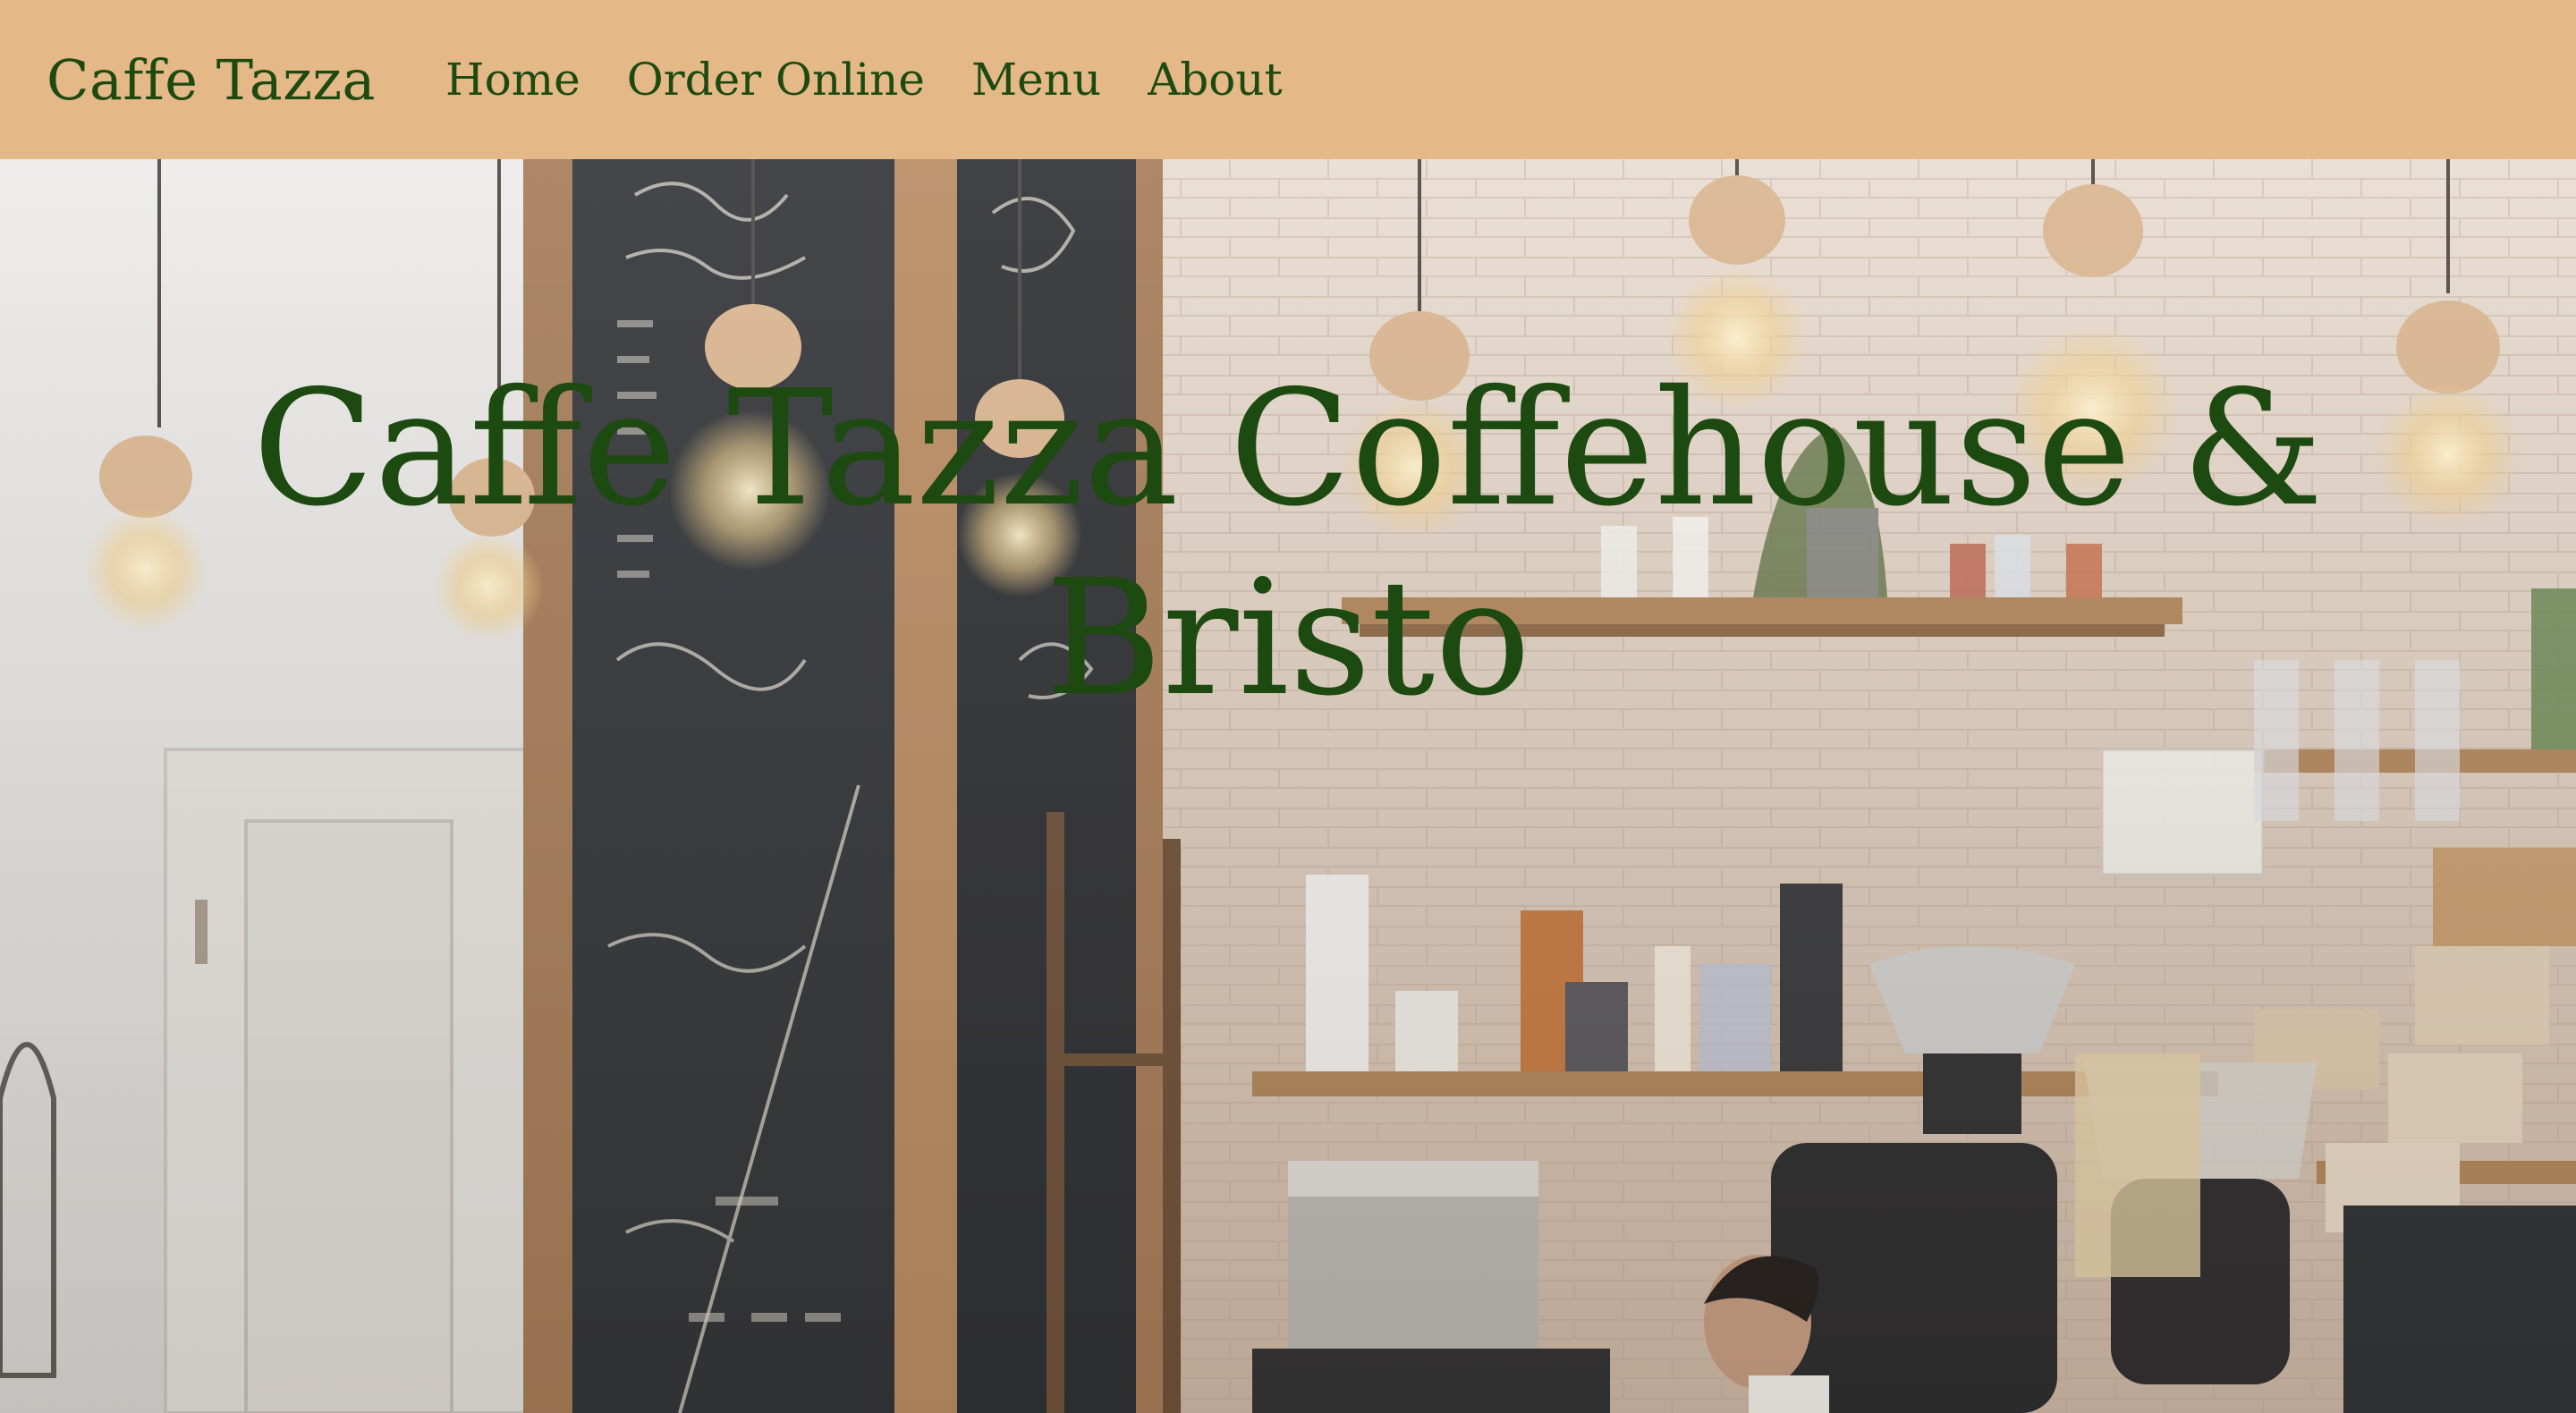  I want to click on top-navbar: Caffe Tazza Home Order Online Menu About, so click(1288, 79).